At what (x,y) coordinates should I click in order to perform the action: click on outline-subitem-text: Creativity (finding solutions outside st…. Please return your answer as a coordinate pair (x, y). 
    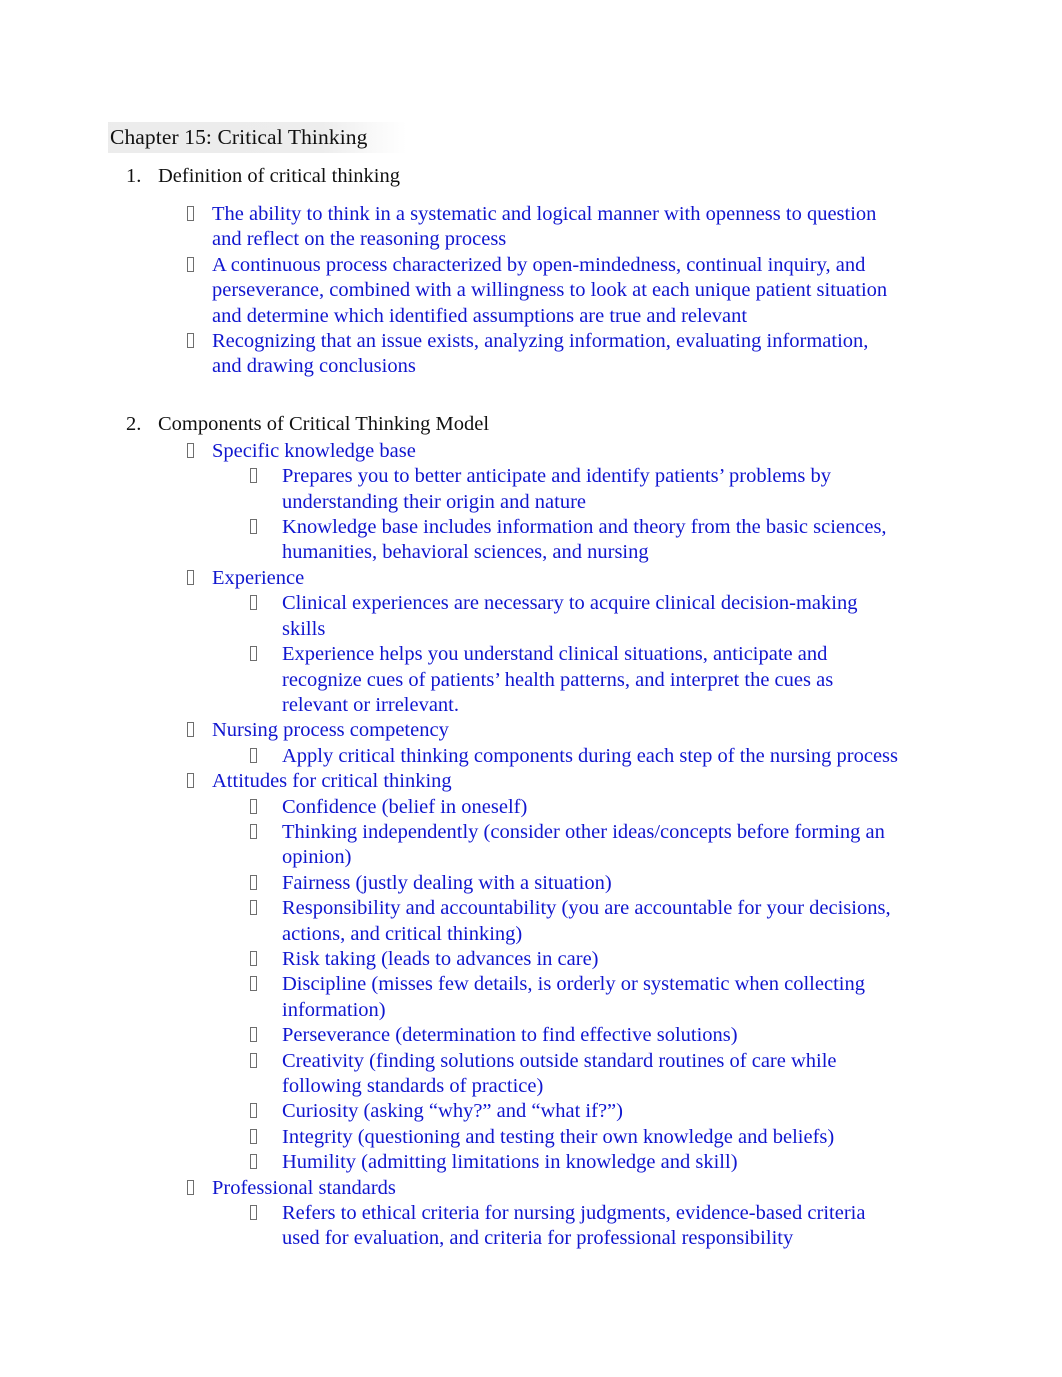
    Looking at the image, I should click on (559, 1073).